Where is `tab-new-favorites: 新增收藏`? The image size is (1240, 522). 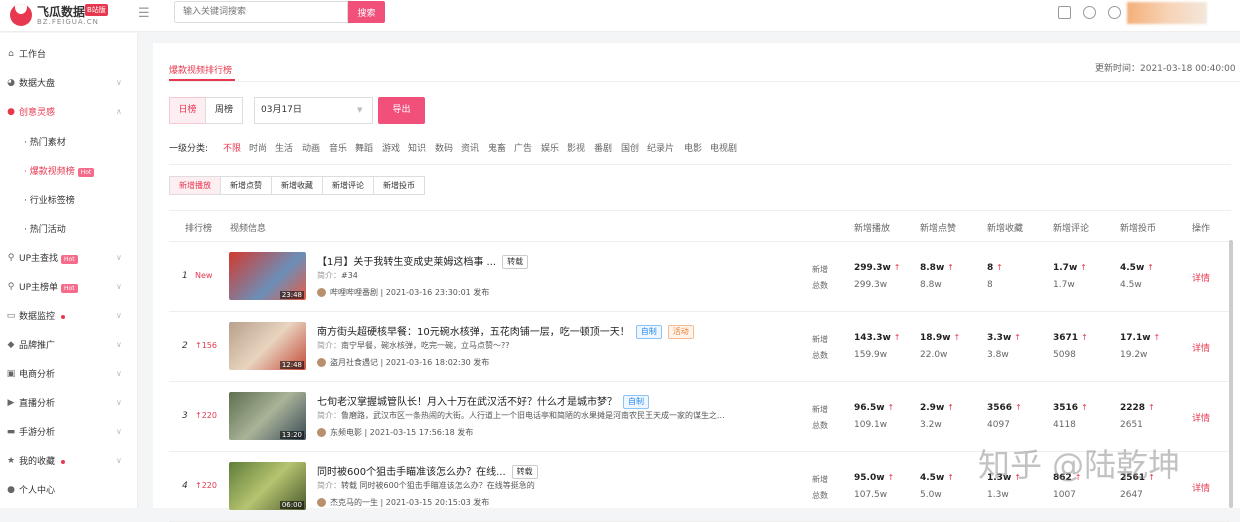 tab-new-favorites: 新增收藏 is located at coordinates (297, 185).